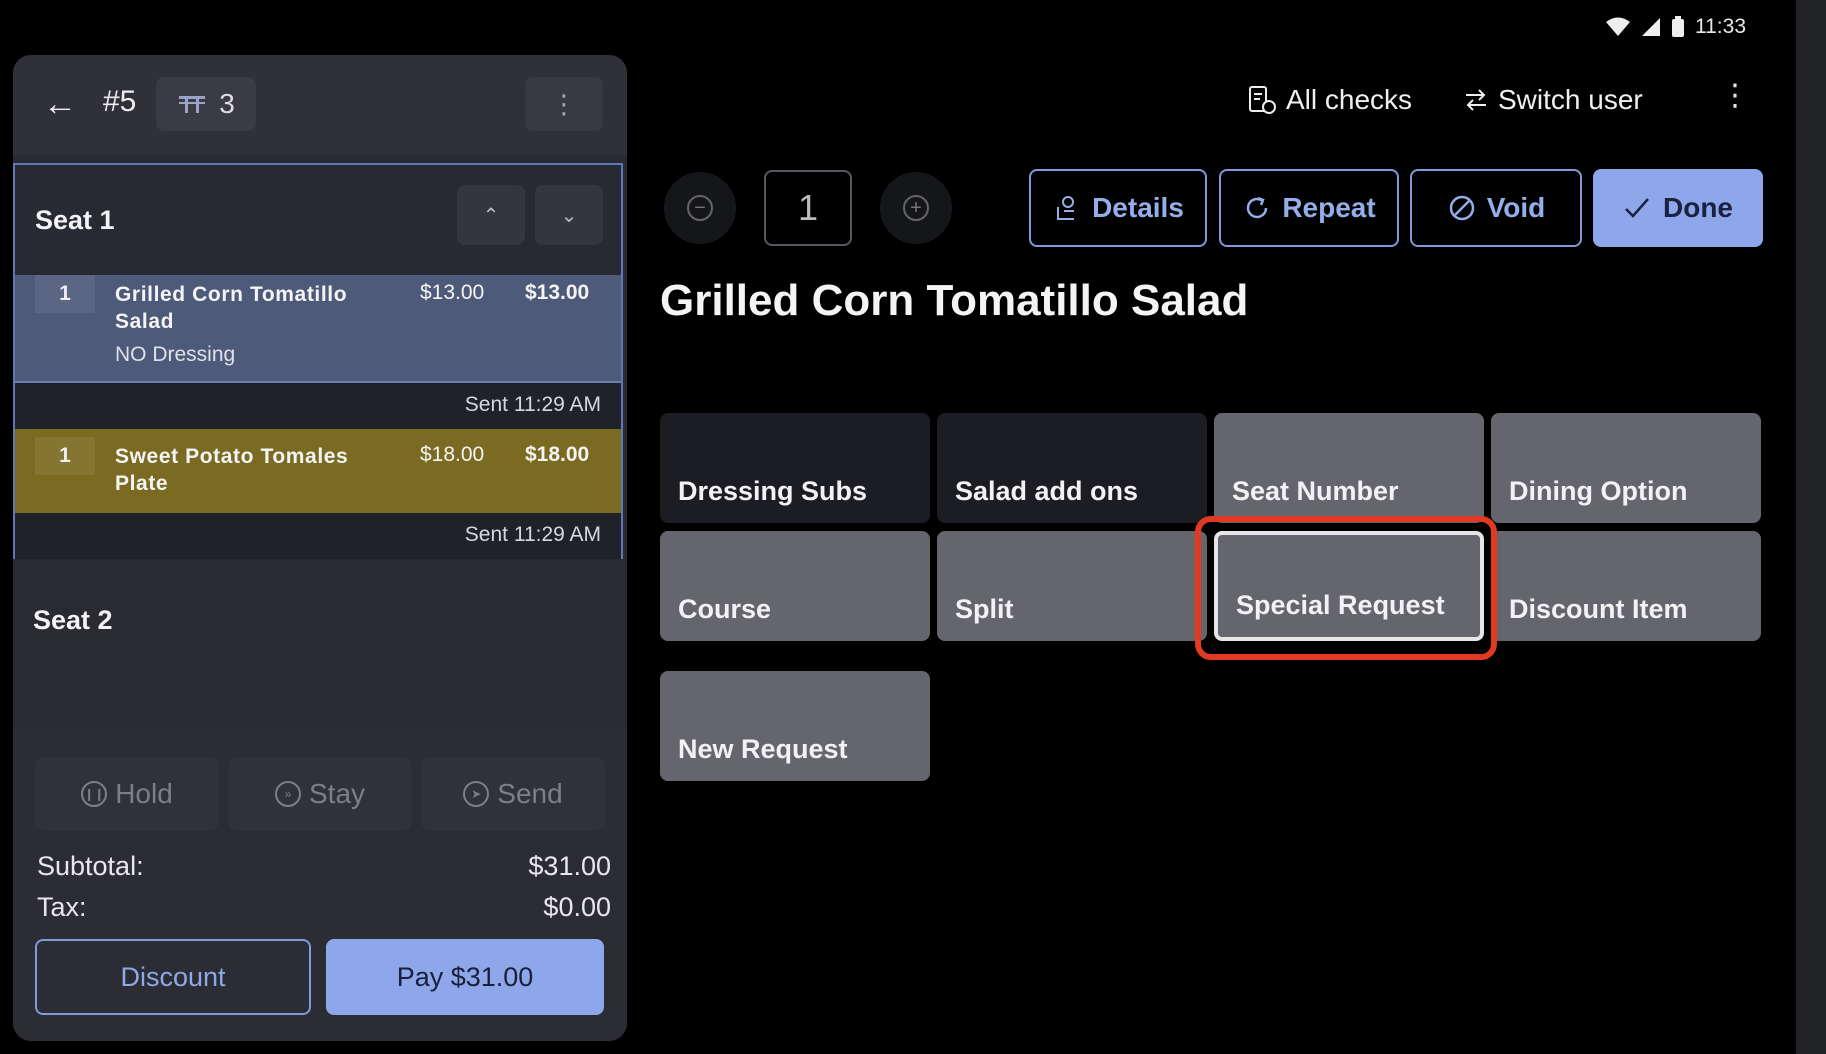 This screenshot has height=1054, width=1826. Describe the element at coordinates (795, 726) in the screenshot. I see `tile-new-request: New Request` at that location.